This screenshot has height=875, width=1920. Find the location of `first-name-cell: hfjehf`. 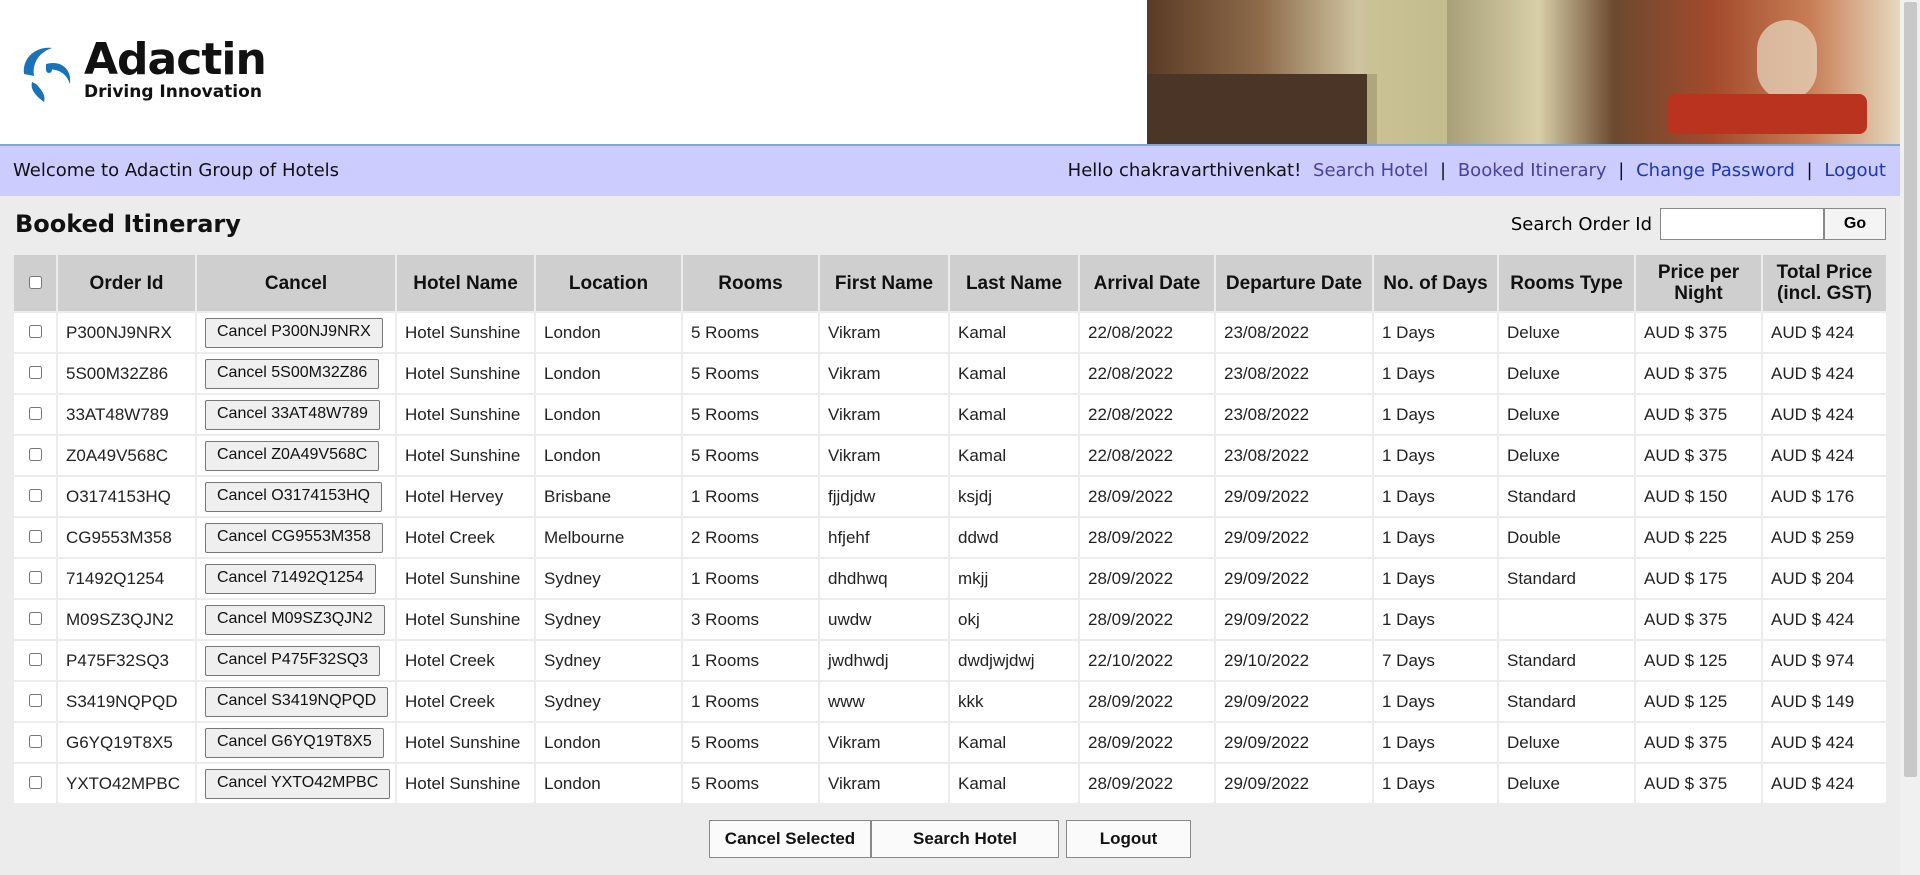

first-name-cell: hfjehf is located at coordinates (884, 538).